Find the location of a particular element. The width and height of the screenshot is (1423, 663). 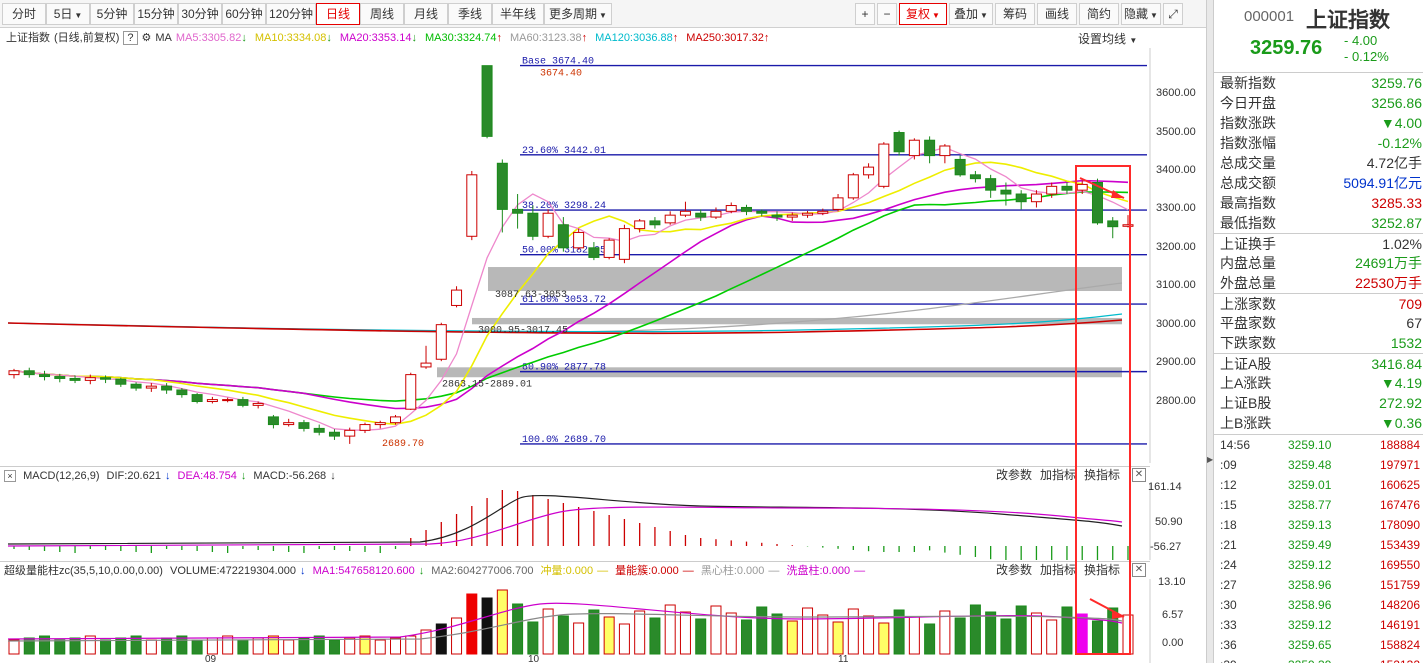

toolbar-fenshi-button: 分时 is located at coordinates (24, 14).